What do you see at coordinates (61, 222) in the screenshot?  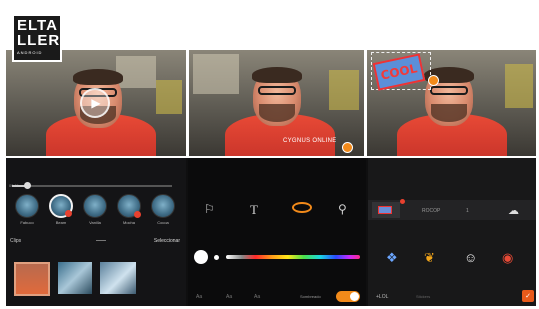 I see `filter-label: Beam` at bounding box center [61, 222].